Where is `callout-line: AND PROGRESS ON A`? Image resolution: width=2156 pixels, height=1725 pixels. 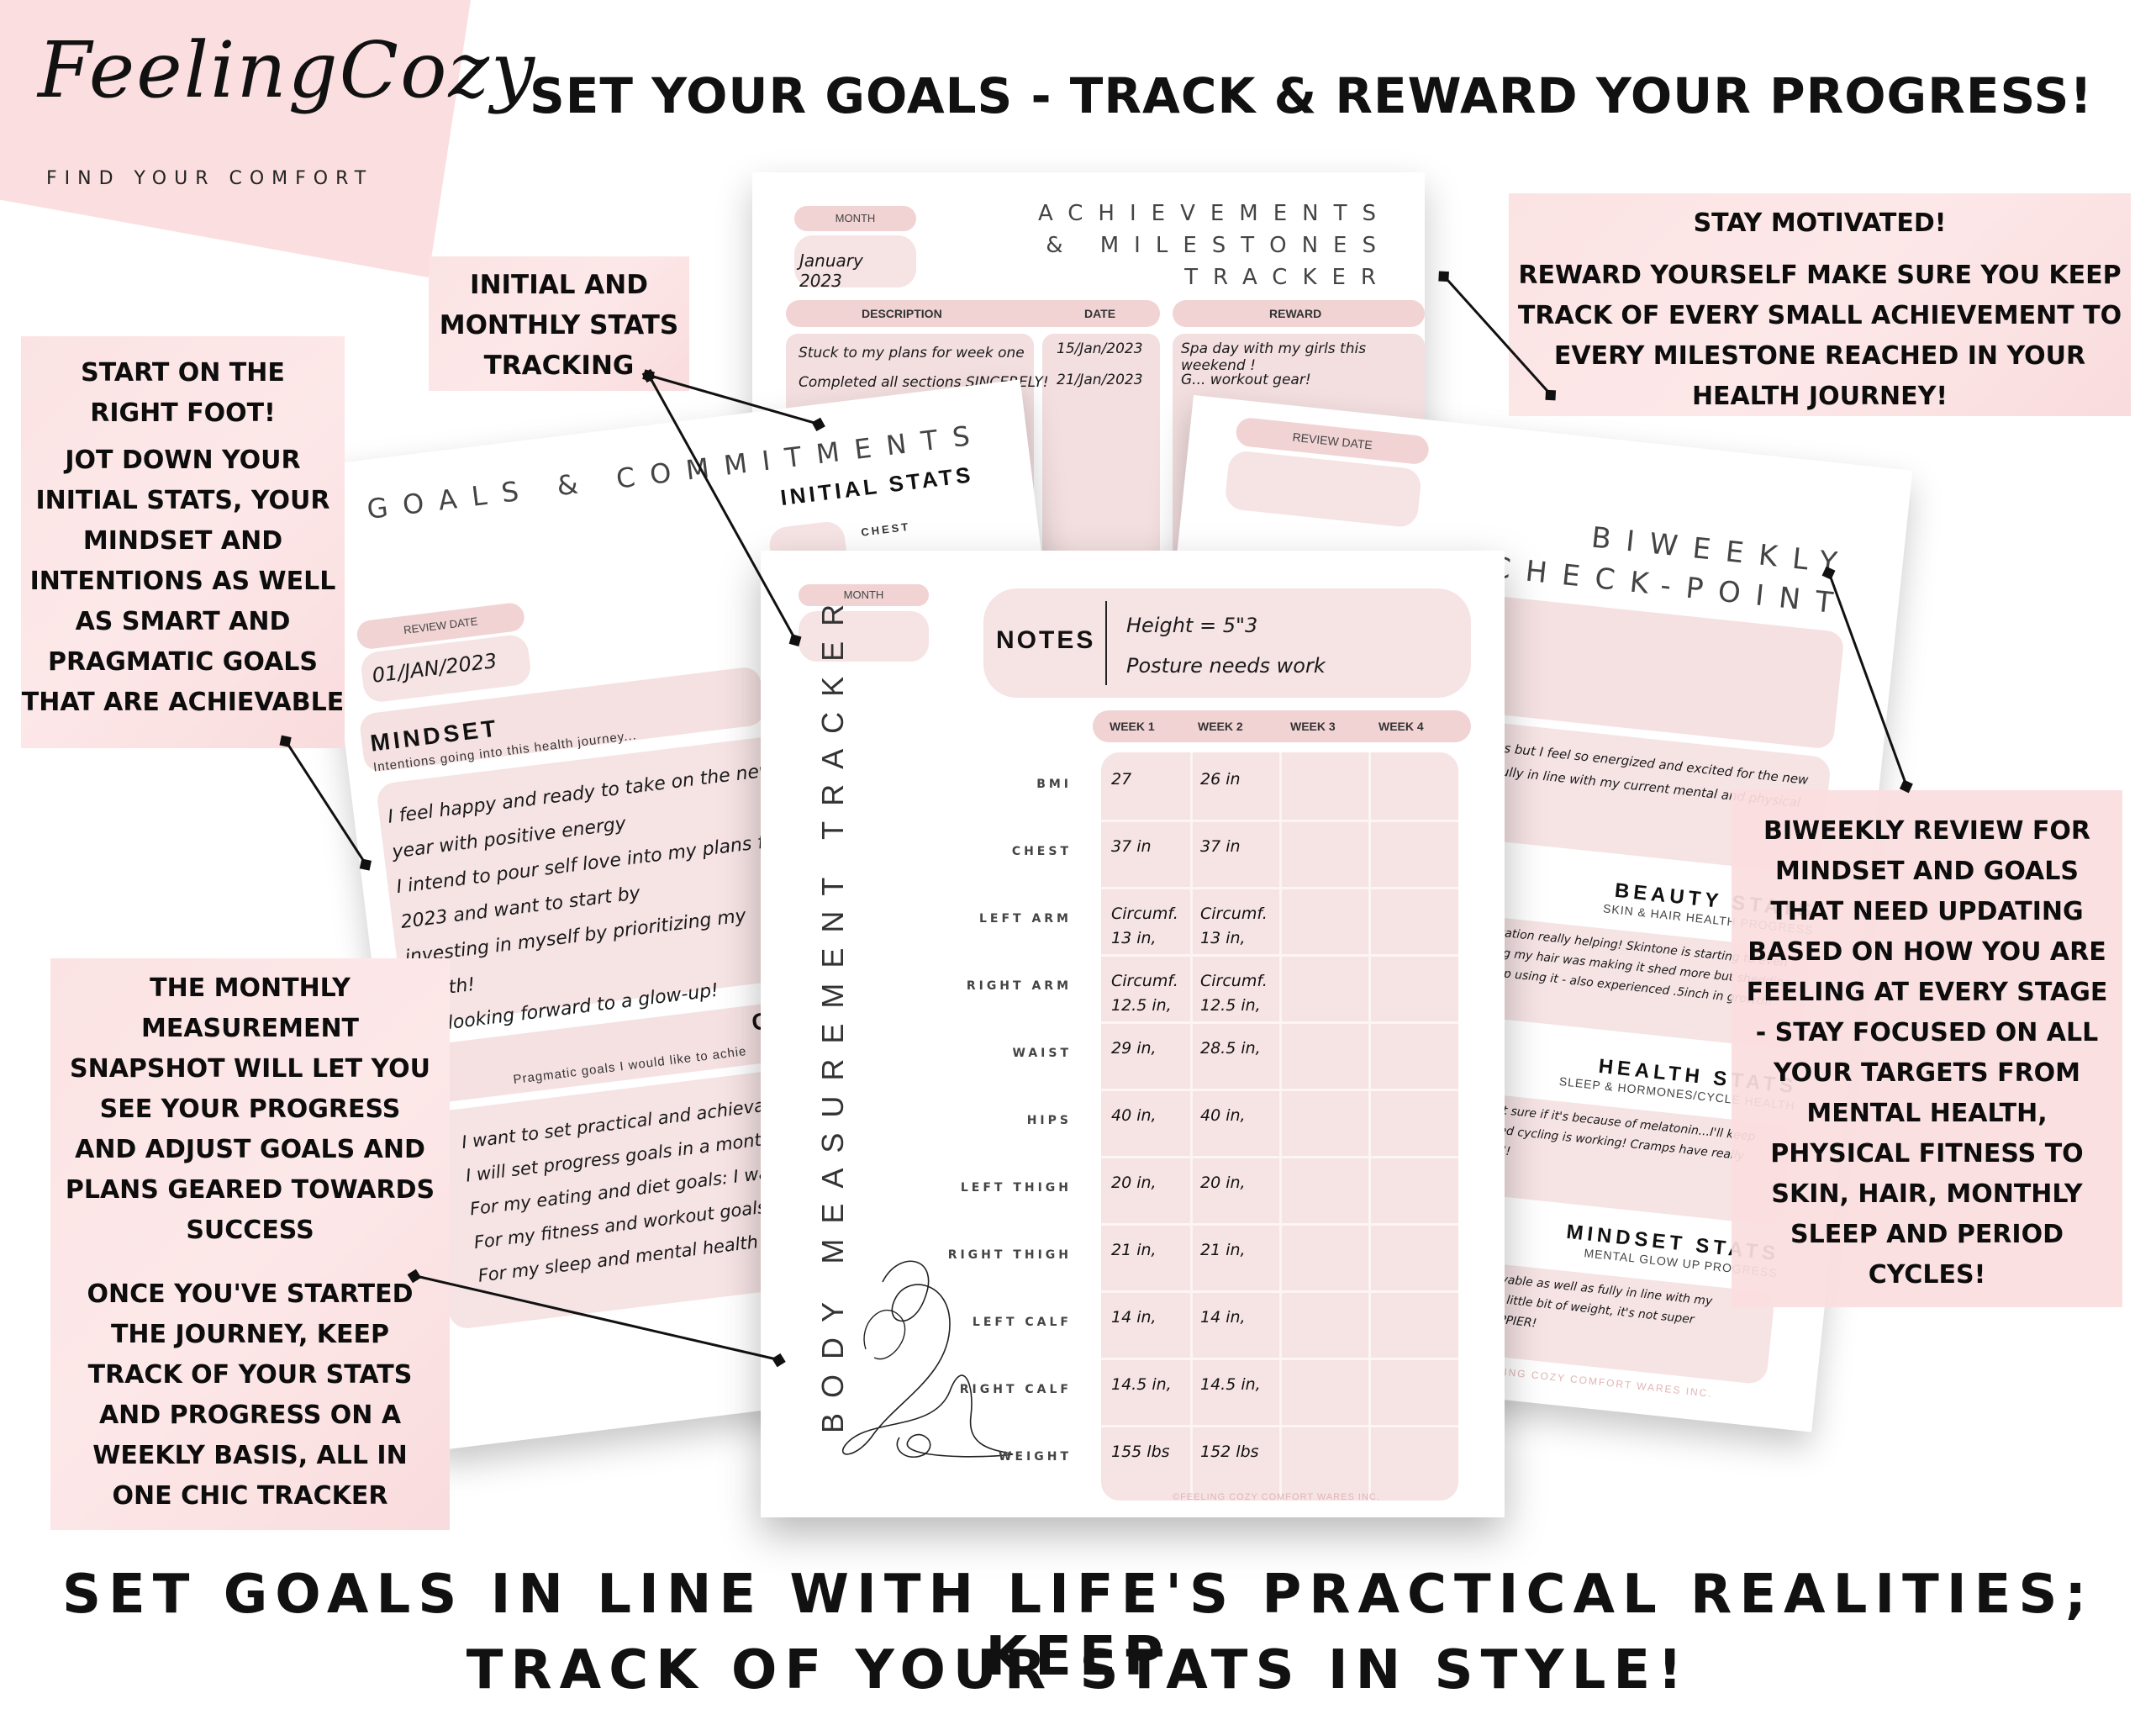
callout-line: AND PROGRESS ON A is located at coordinates (250, 1415).